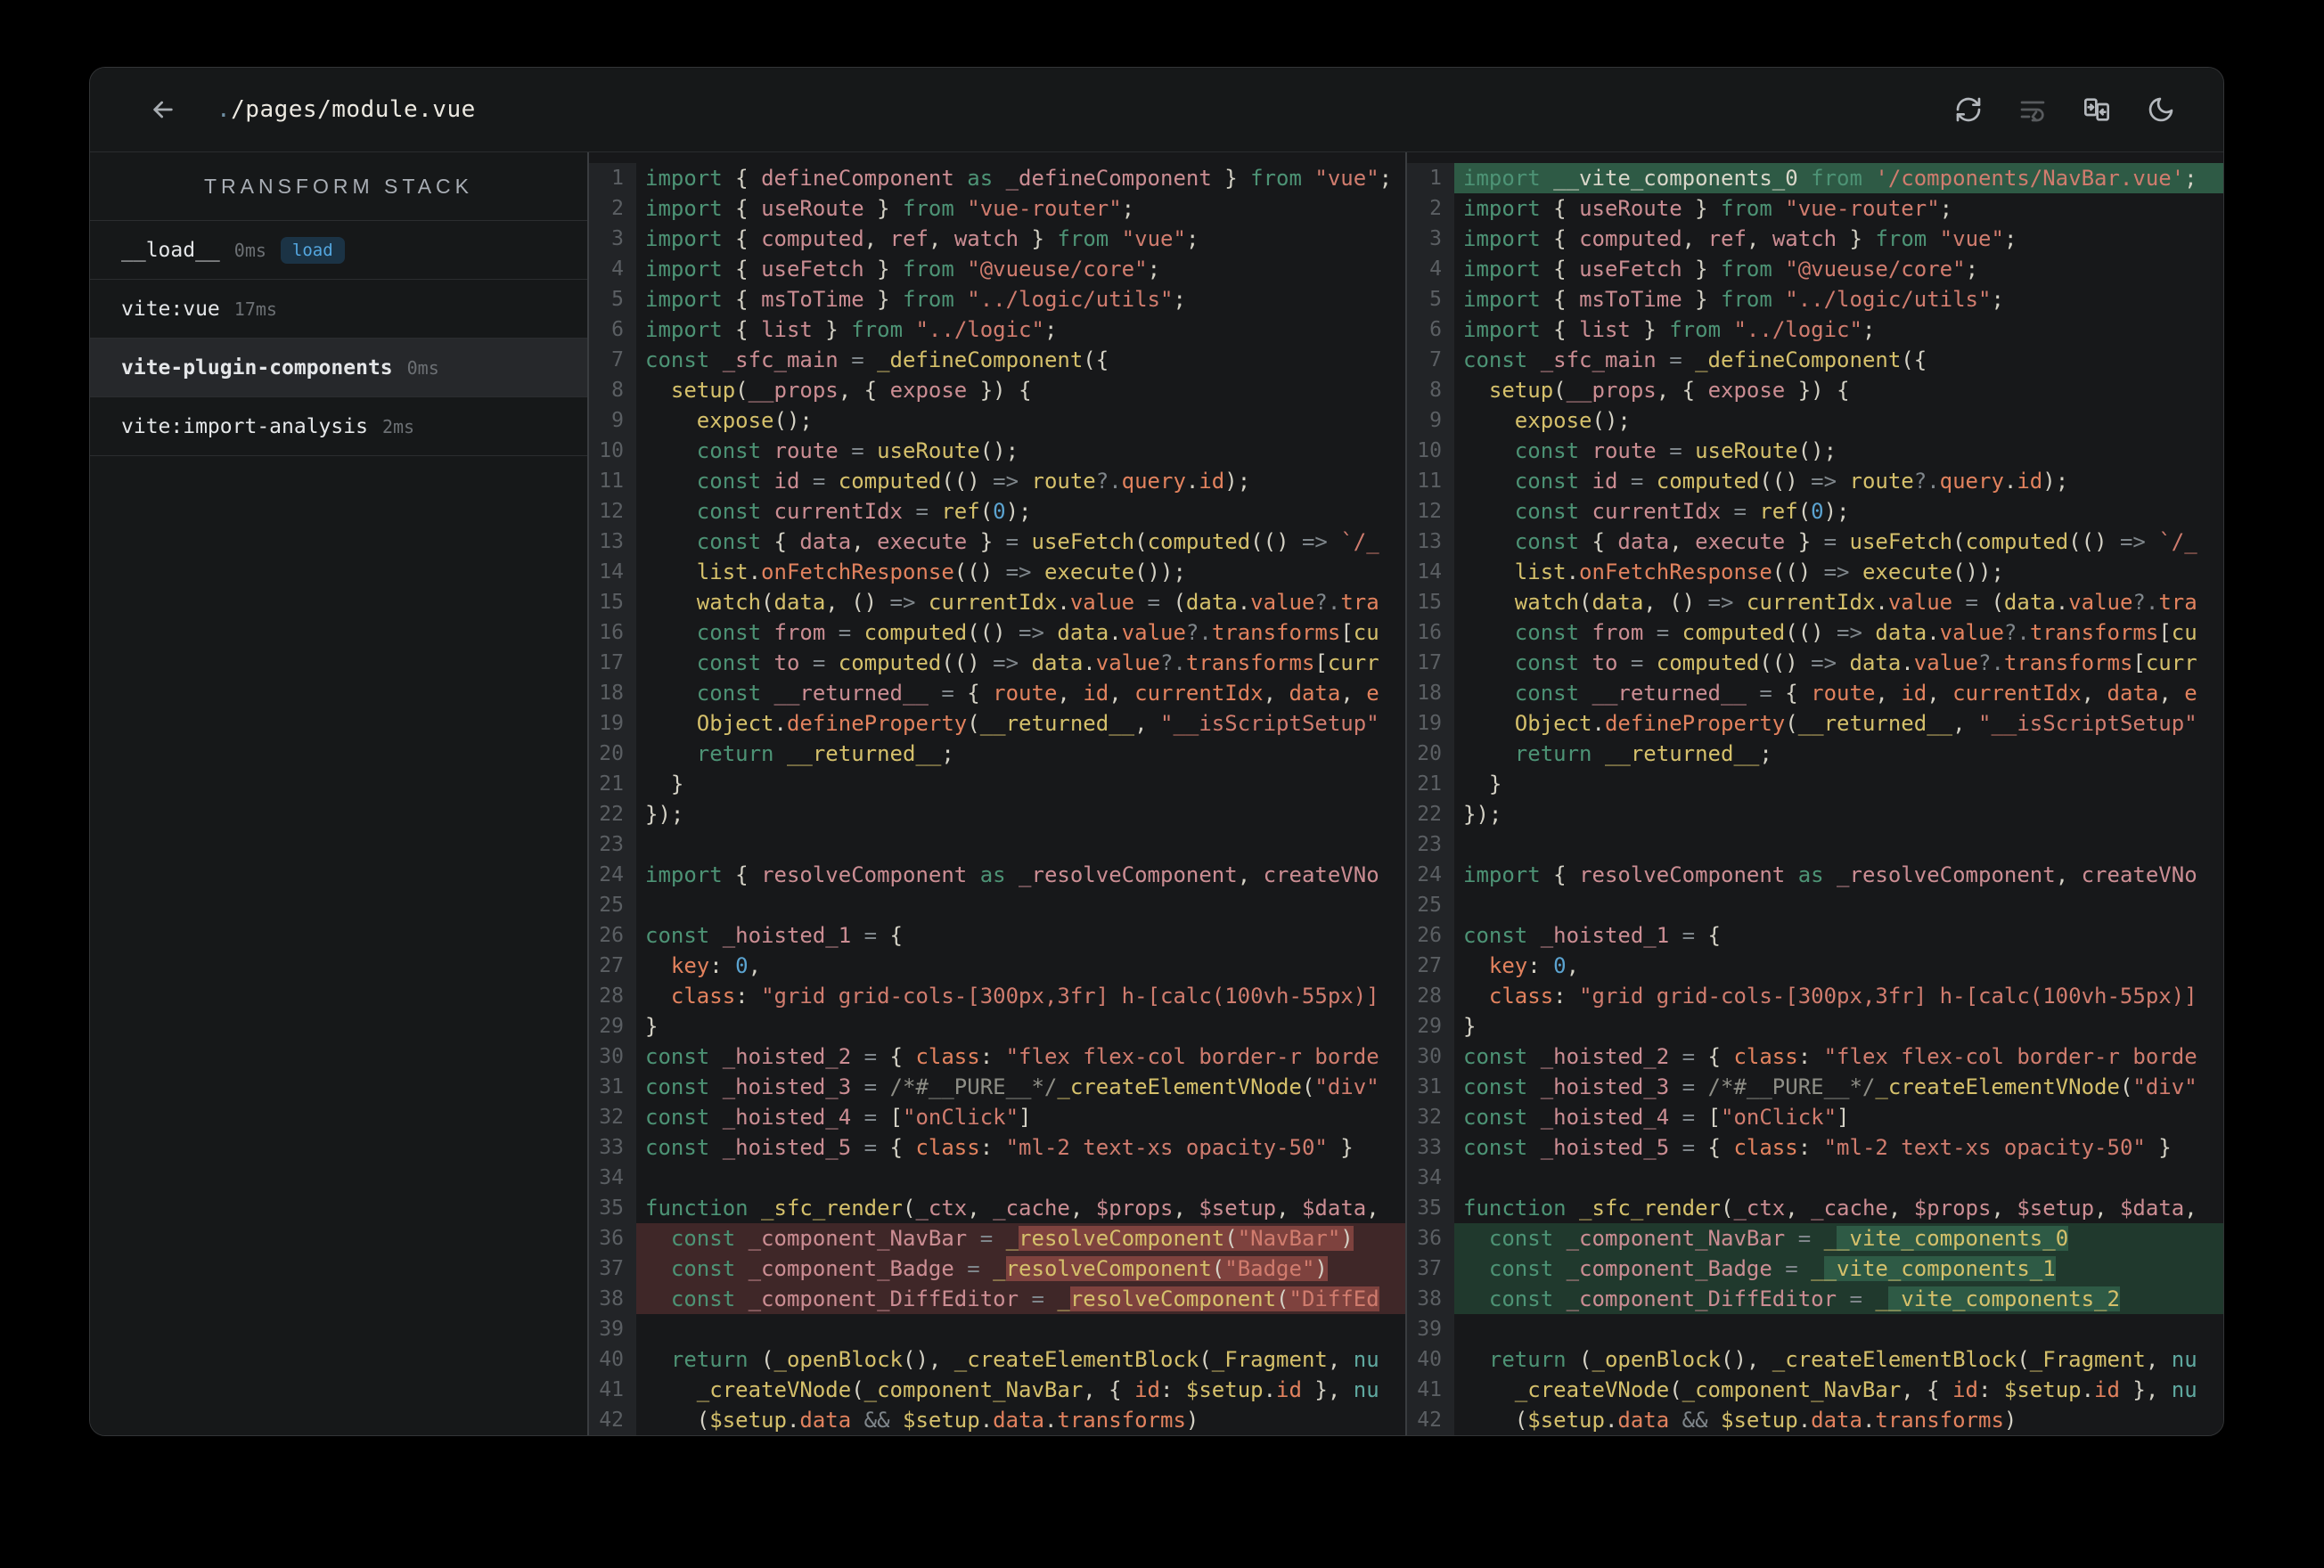  I want to click on line-number: 2, so click(1430, 208).